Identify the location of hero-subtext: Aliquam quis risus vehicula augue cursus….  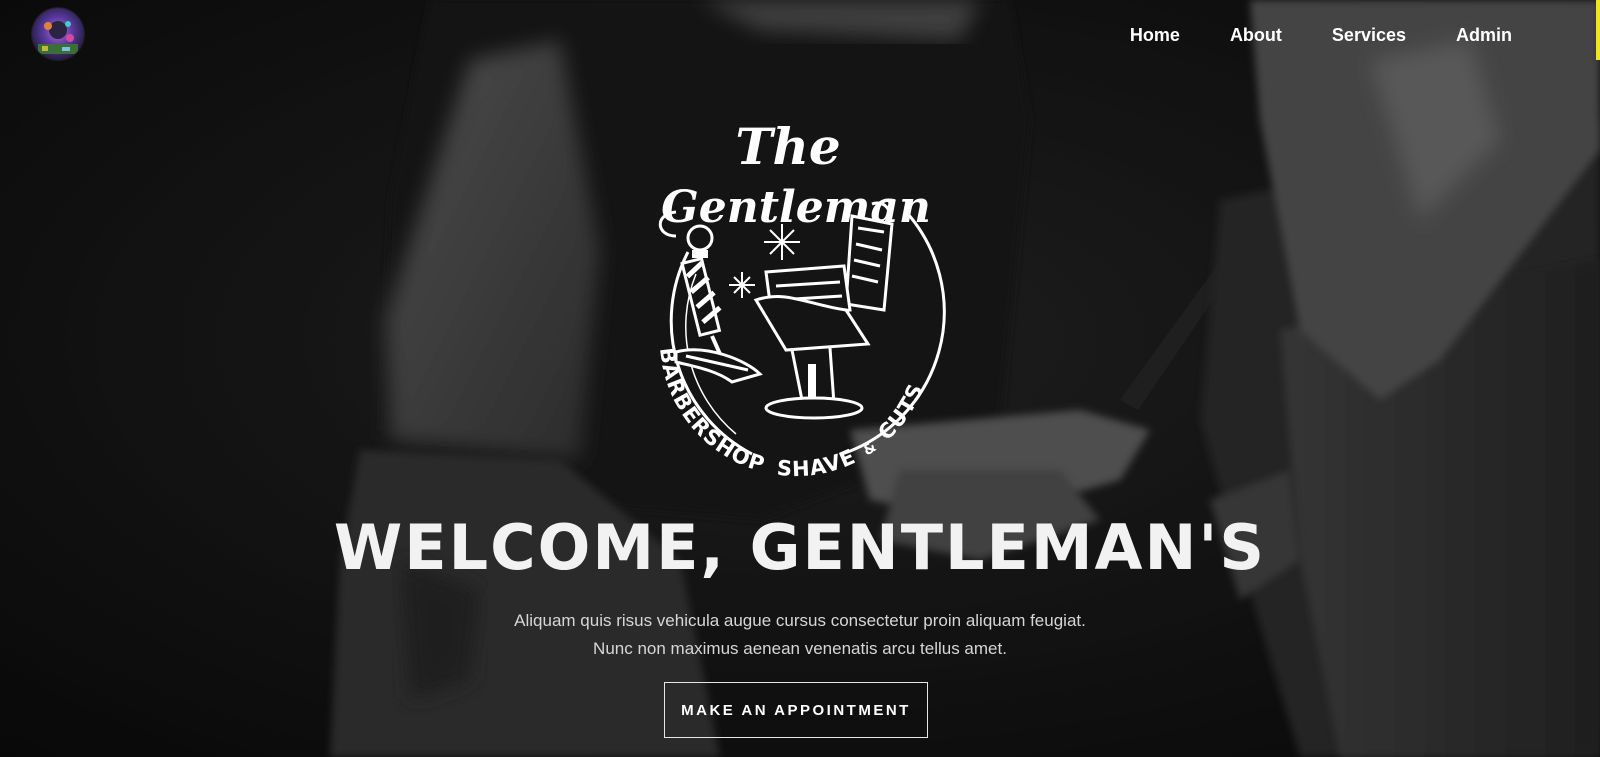
(800, 635).